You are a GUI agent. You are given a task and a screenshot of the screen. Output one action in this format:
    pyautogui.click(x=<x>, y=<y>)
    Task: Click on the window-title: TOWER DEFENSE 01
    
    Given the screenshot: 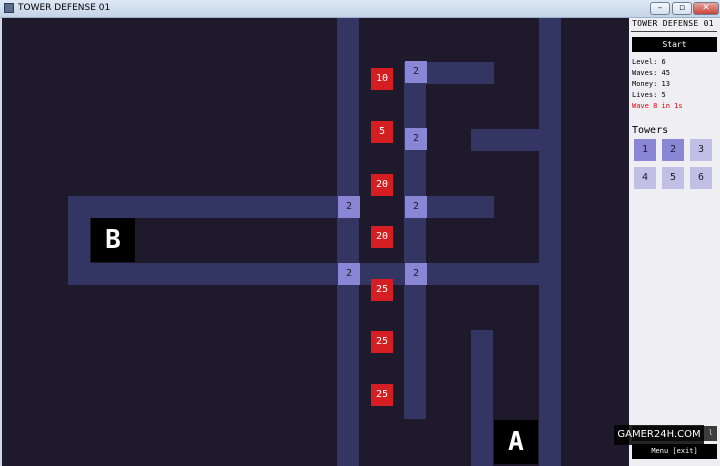 What is the action you would take?
    pyautogui.click(x=64, y=8)
    